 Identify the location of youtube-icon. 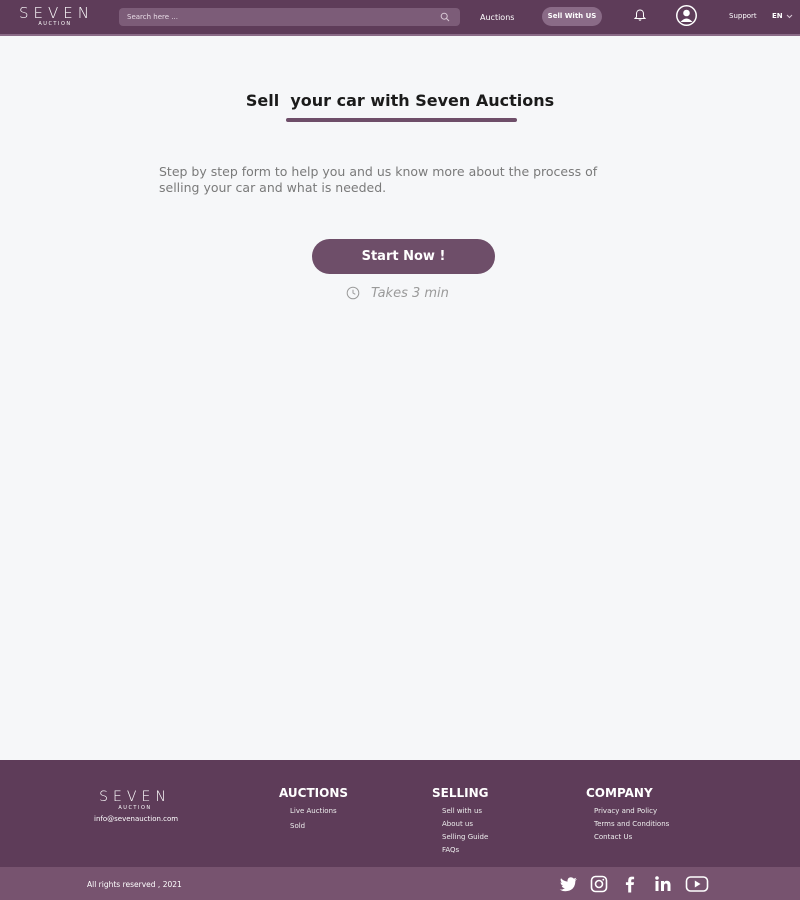
(697, 884).